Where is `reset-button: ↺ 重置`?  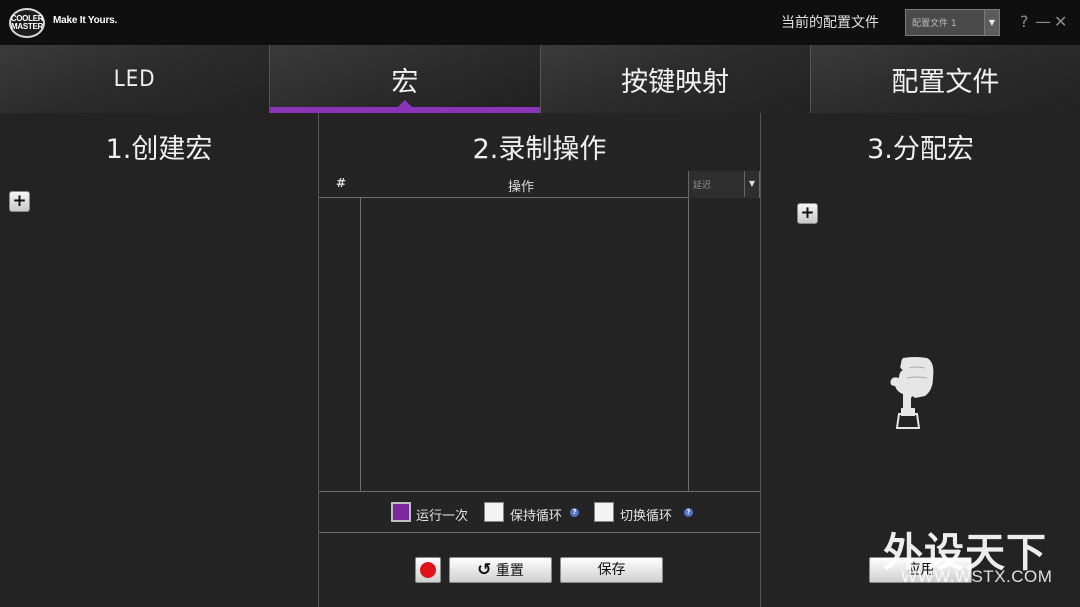 reset-button: ↺ 重置 is located at coordinates (500, 570).